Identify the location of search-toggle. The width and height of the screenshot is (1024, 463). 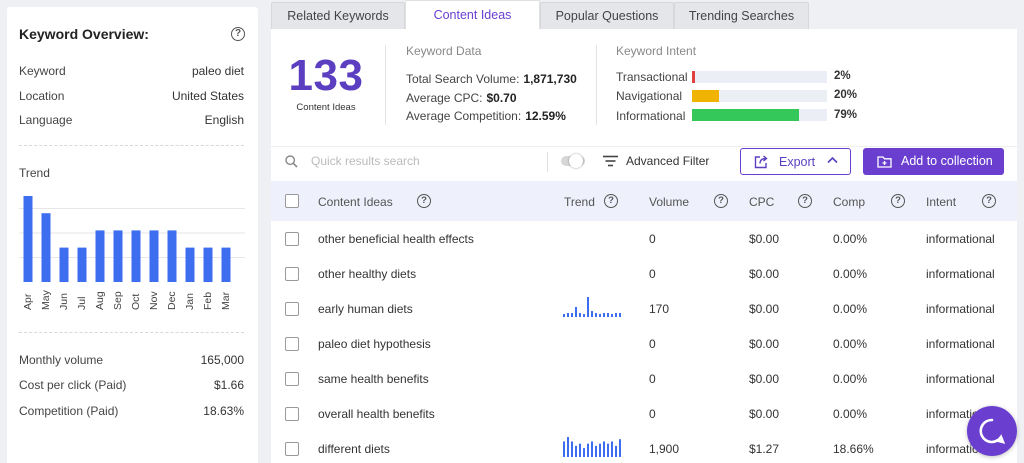
(573, 161).